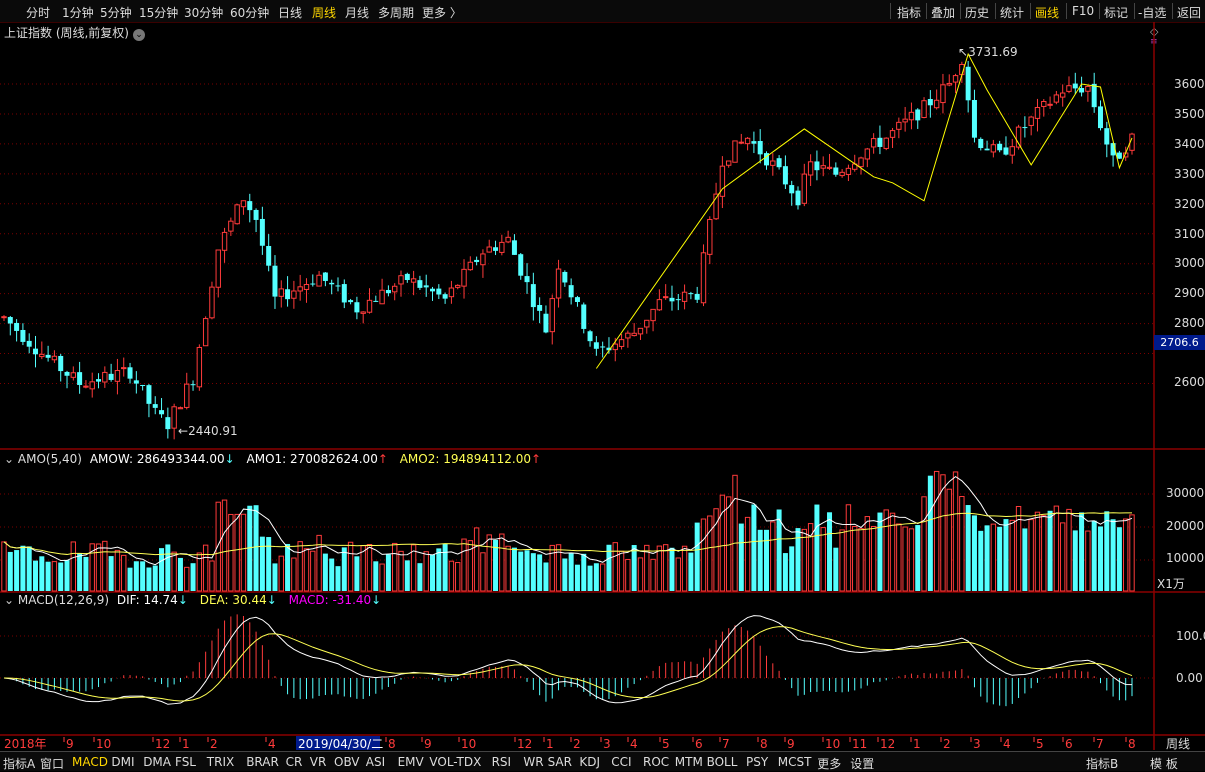 This screenshot has width=1205, height=772. What do you see at coordinates (757, 762) in the screenshot?
I see `indicator-tab-psy: PSY` at bounding box center [757, 762].